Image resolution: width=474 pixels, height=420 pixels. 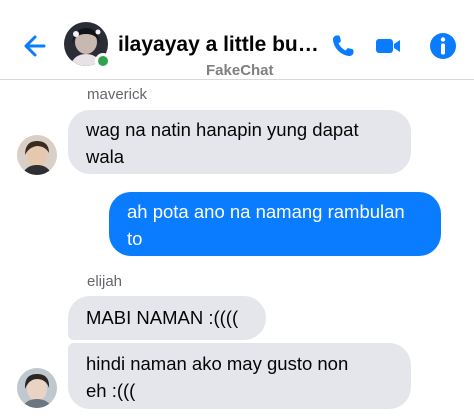 I want to click on video-camera-icon, so click(x=388, y=46).